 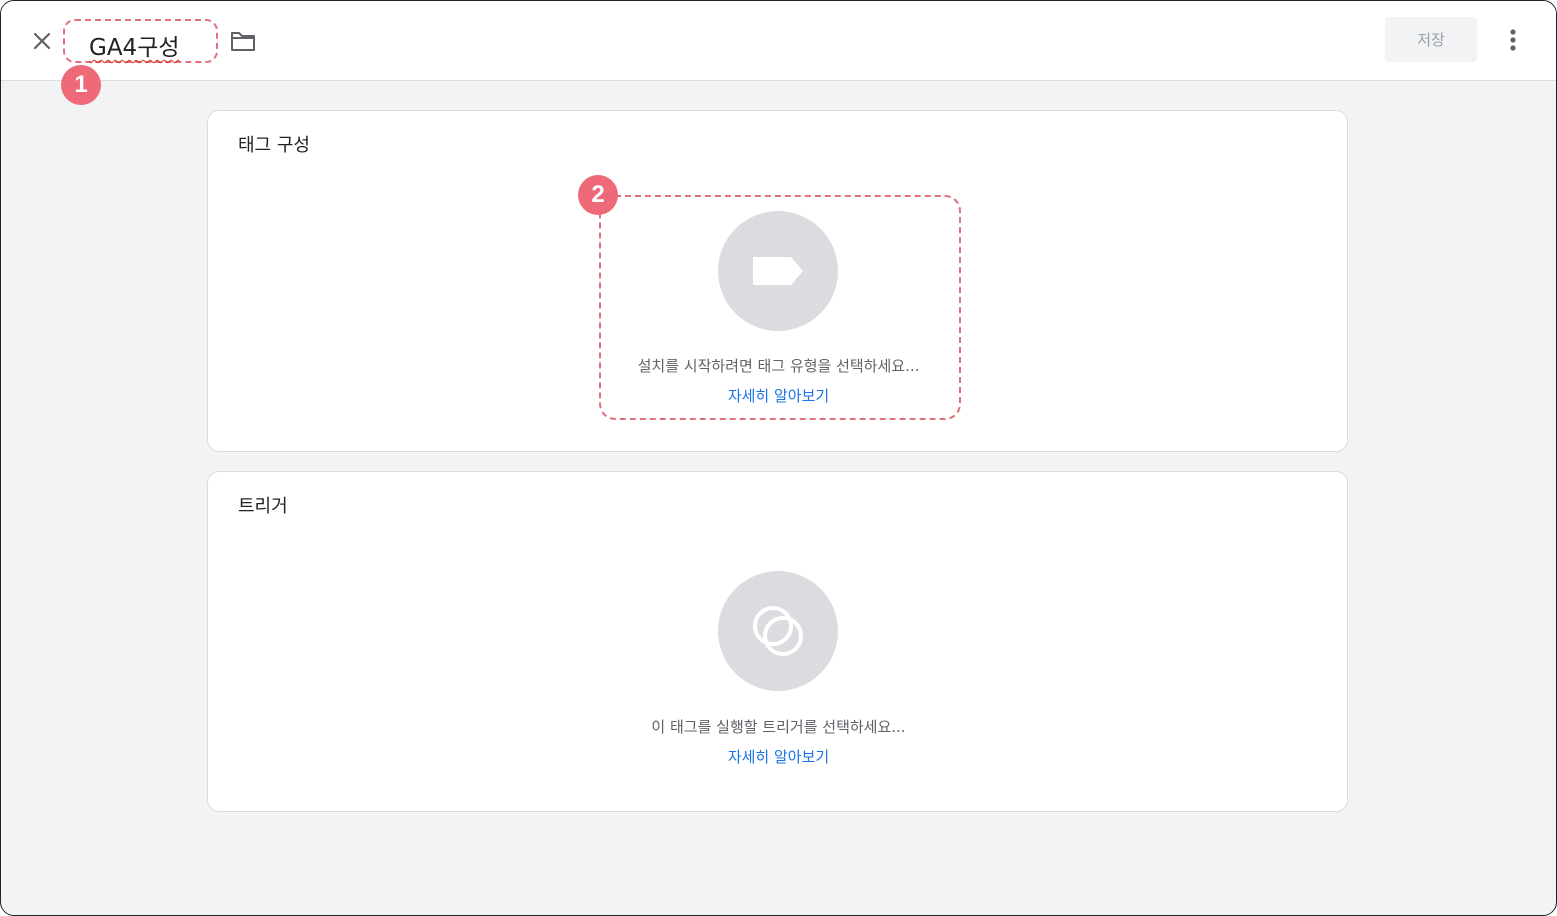 I want to click on folder-icon, so click(x=243, y=41).